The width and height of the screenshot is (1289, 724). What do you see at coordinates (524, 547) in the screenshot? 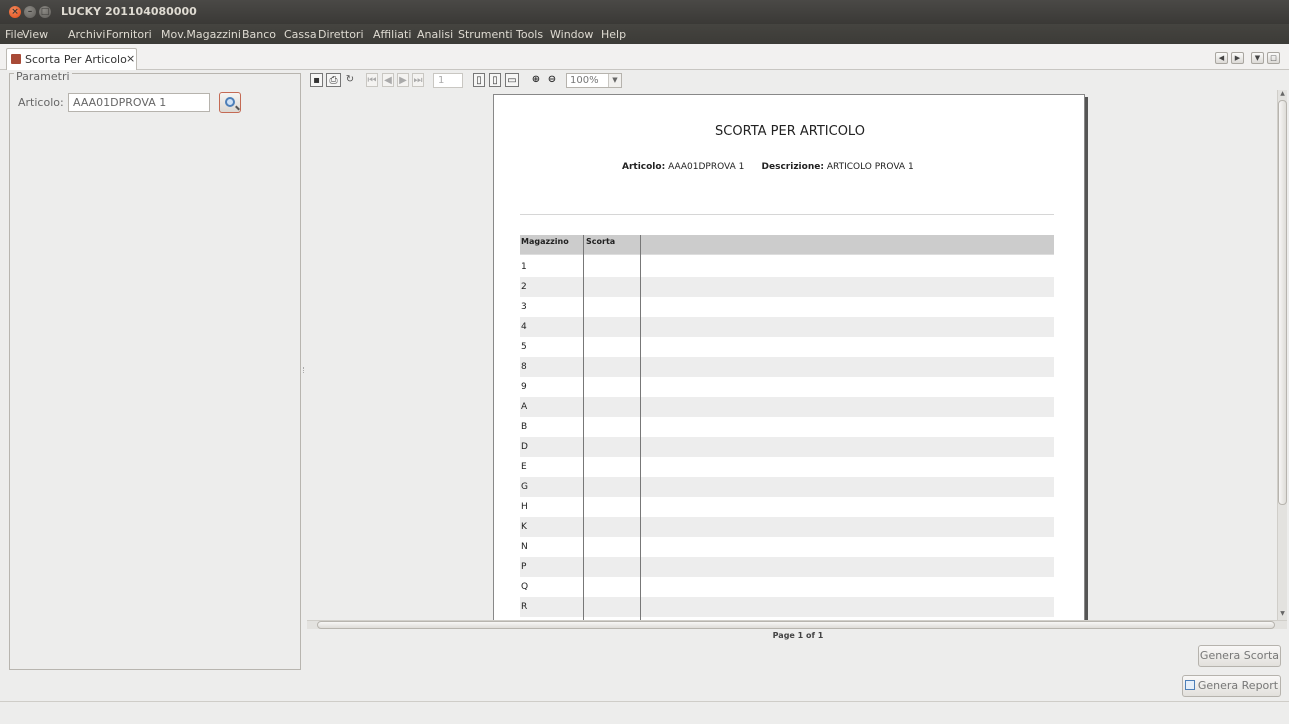
I see `table-row: N` at bounding box center [524, 547].